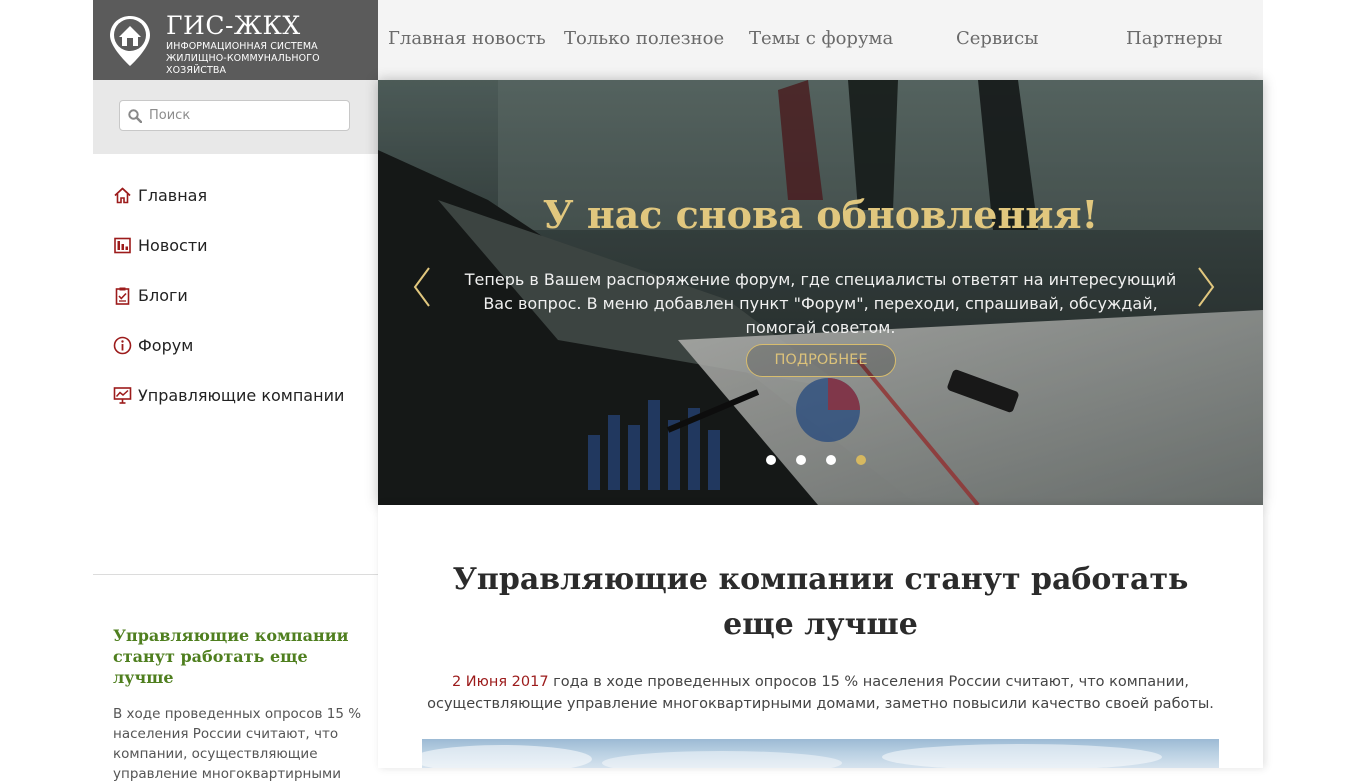 The height and width of the screenshot is (784, 1366). Describe the element at coordinates (122, 195) in the screenshot. I see `home-icon` at that location.